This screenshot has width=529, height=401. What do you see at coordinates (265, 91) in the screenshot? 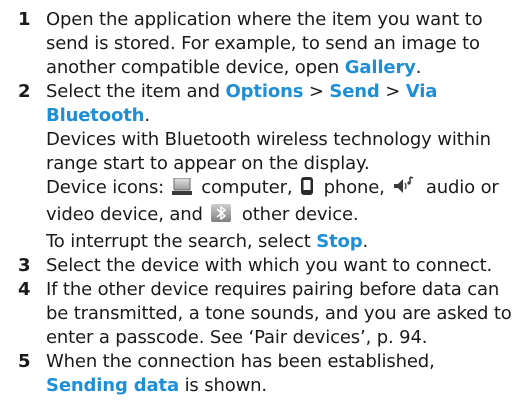
I see `options-link: Options` at bounding box center [265, 91].